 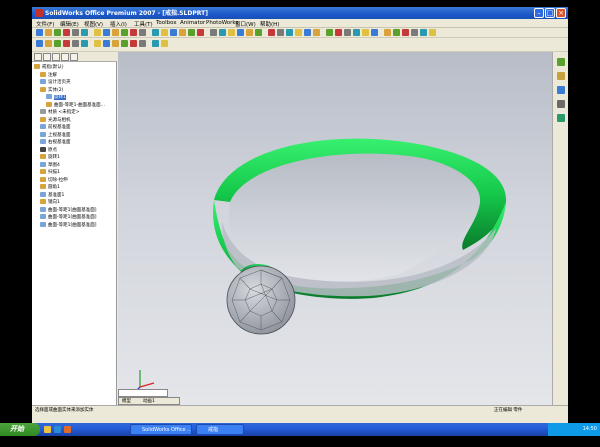 What do you see at coordinates (47, 187) in the screenshot?
I see `tree-item: 圆角1` at bounding box center [47, 187].